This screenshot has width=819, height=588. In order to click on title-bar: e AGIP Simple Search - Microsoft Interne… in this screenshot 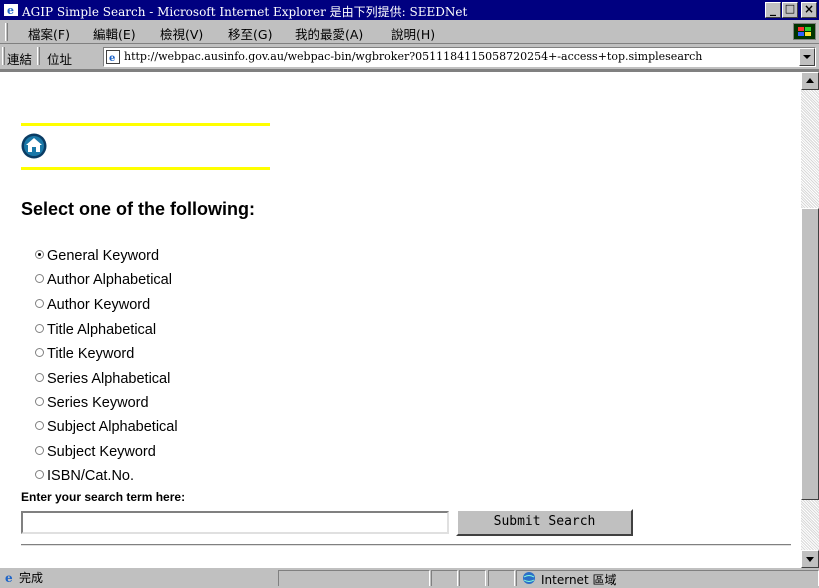, I will do `click(409, 10)`.